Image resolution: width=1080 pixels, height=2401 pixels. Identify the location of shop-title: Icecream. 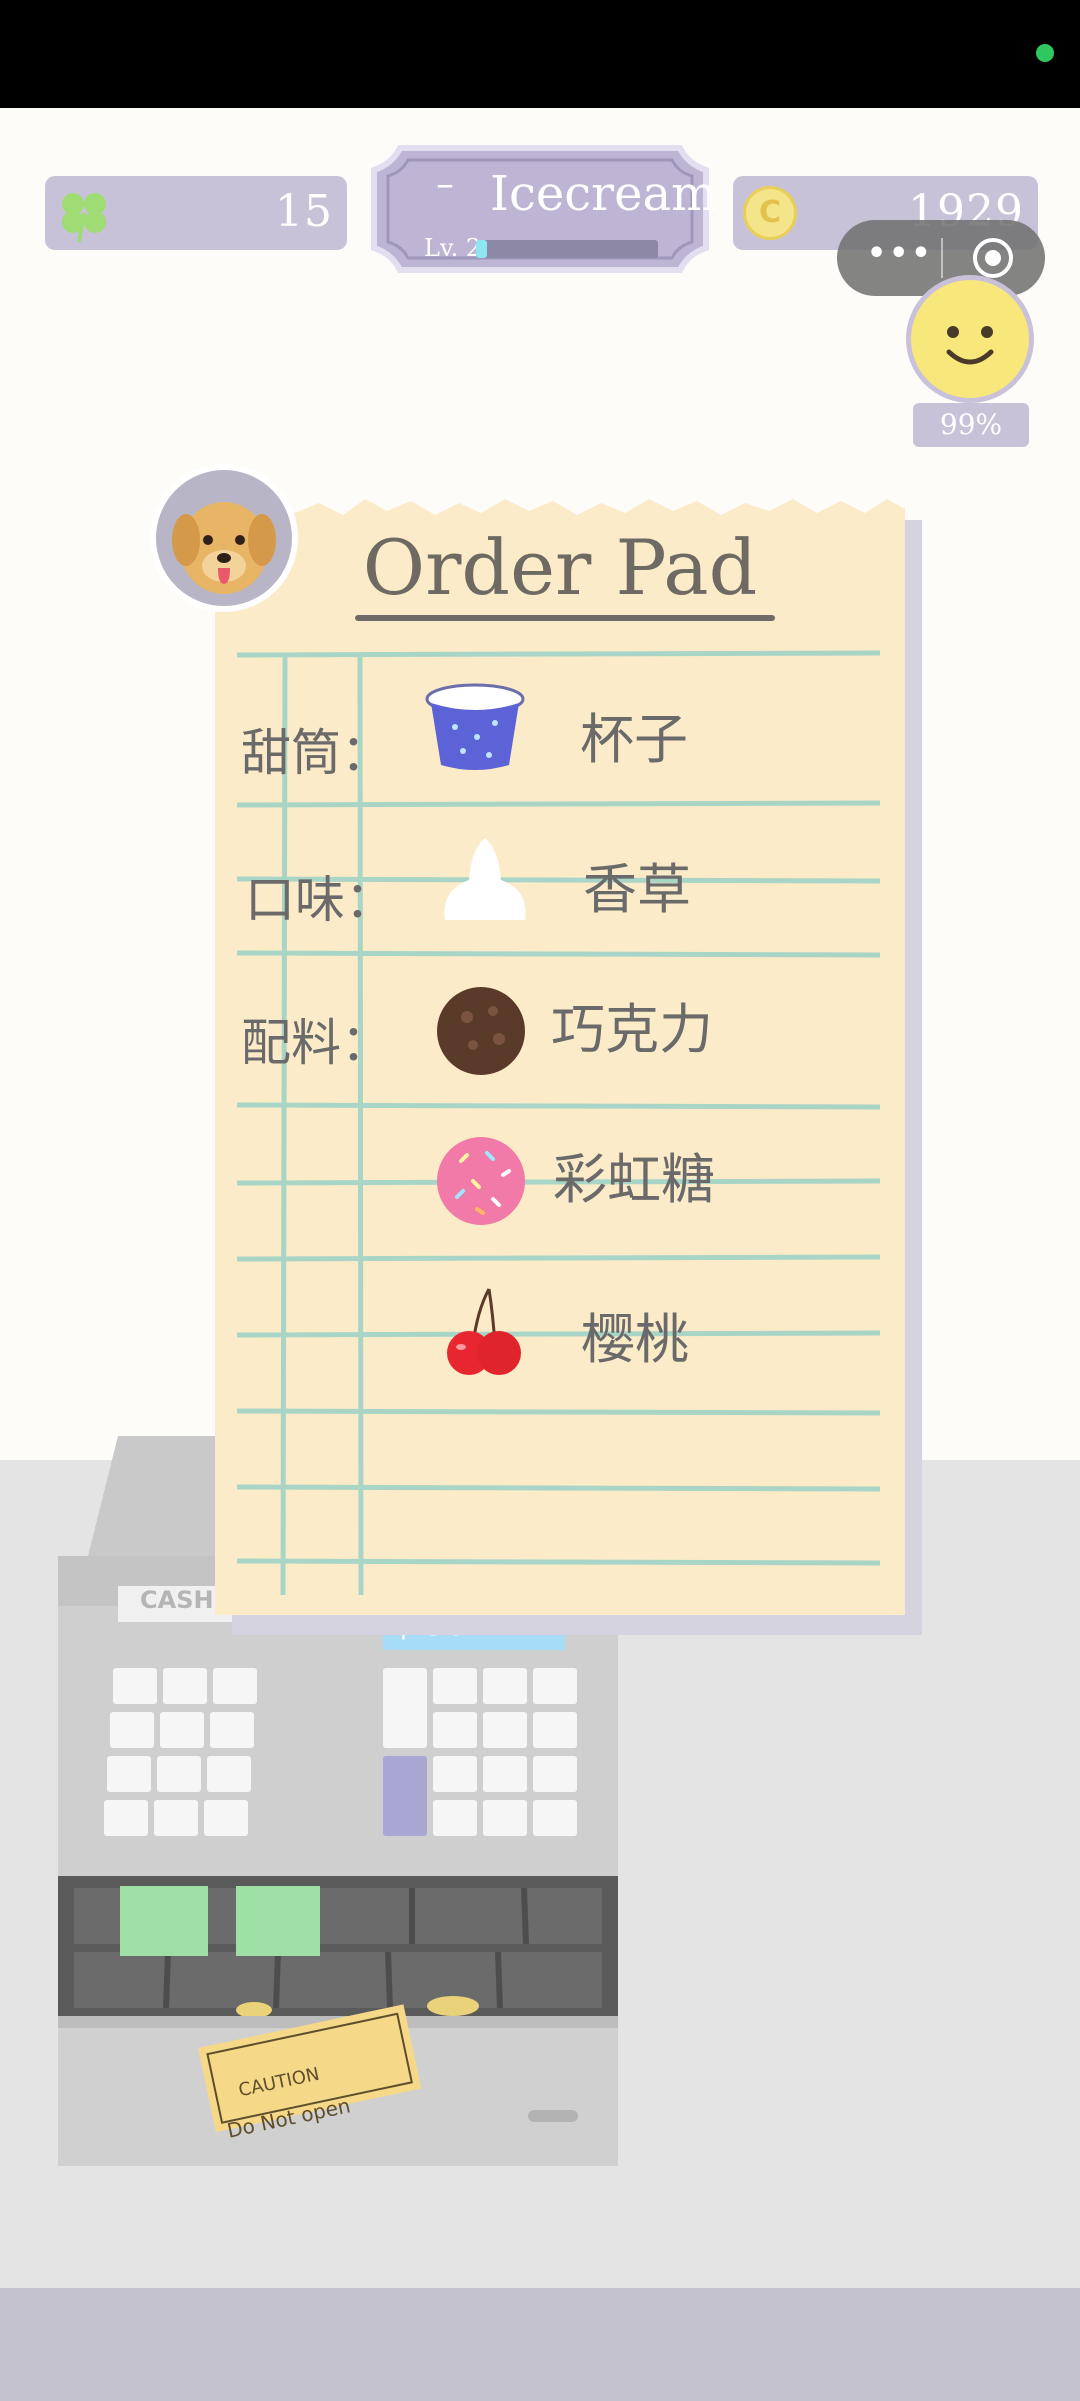
(603, 194).